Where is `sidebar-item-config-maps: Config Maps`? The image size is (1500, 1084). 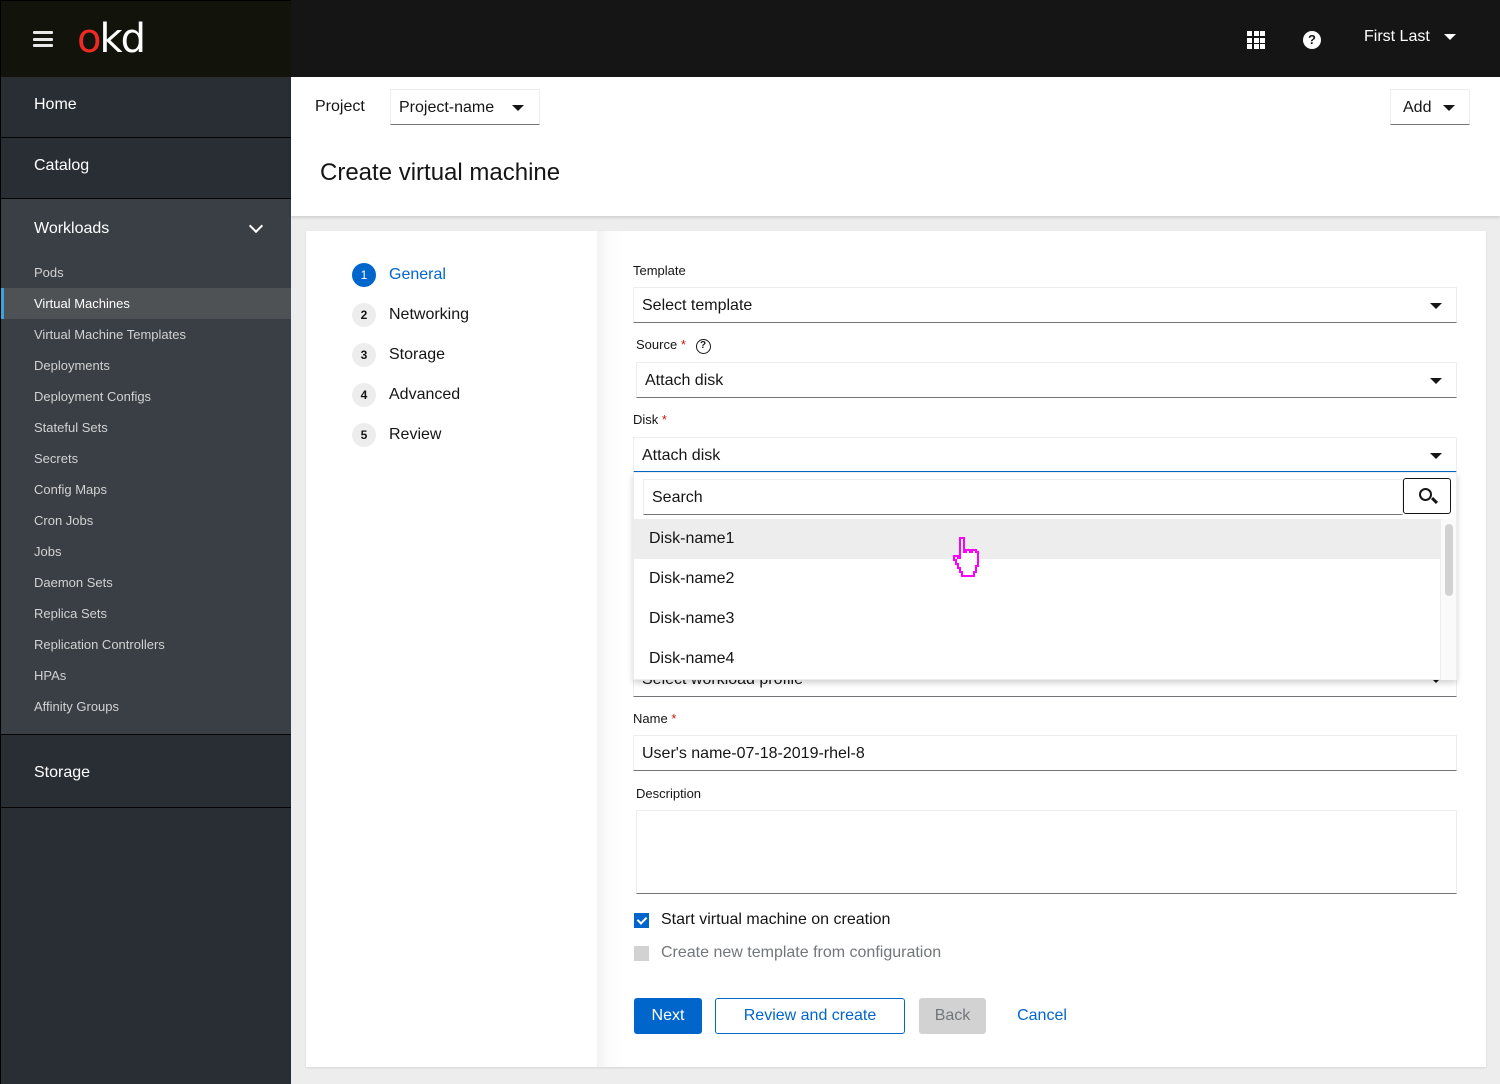
sidebar-item-config-maps: Config Maps is located at coordinates (146, 489).